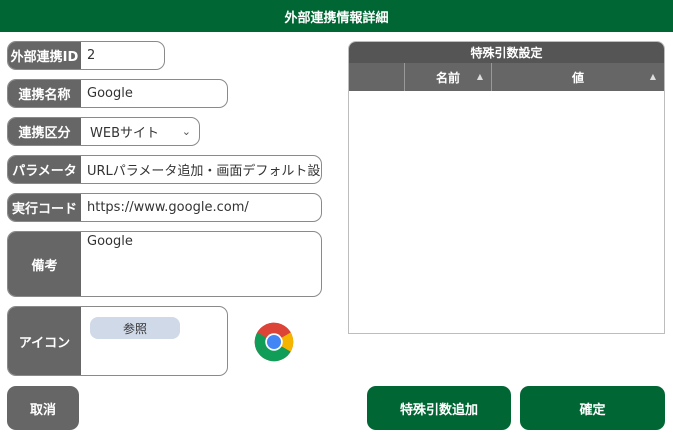  What do you see at coordinates (201, 207) in the screenshot?
I see `exec-code-input: https://www.google.com/` at bounding box center [201, 207].